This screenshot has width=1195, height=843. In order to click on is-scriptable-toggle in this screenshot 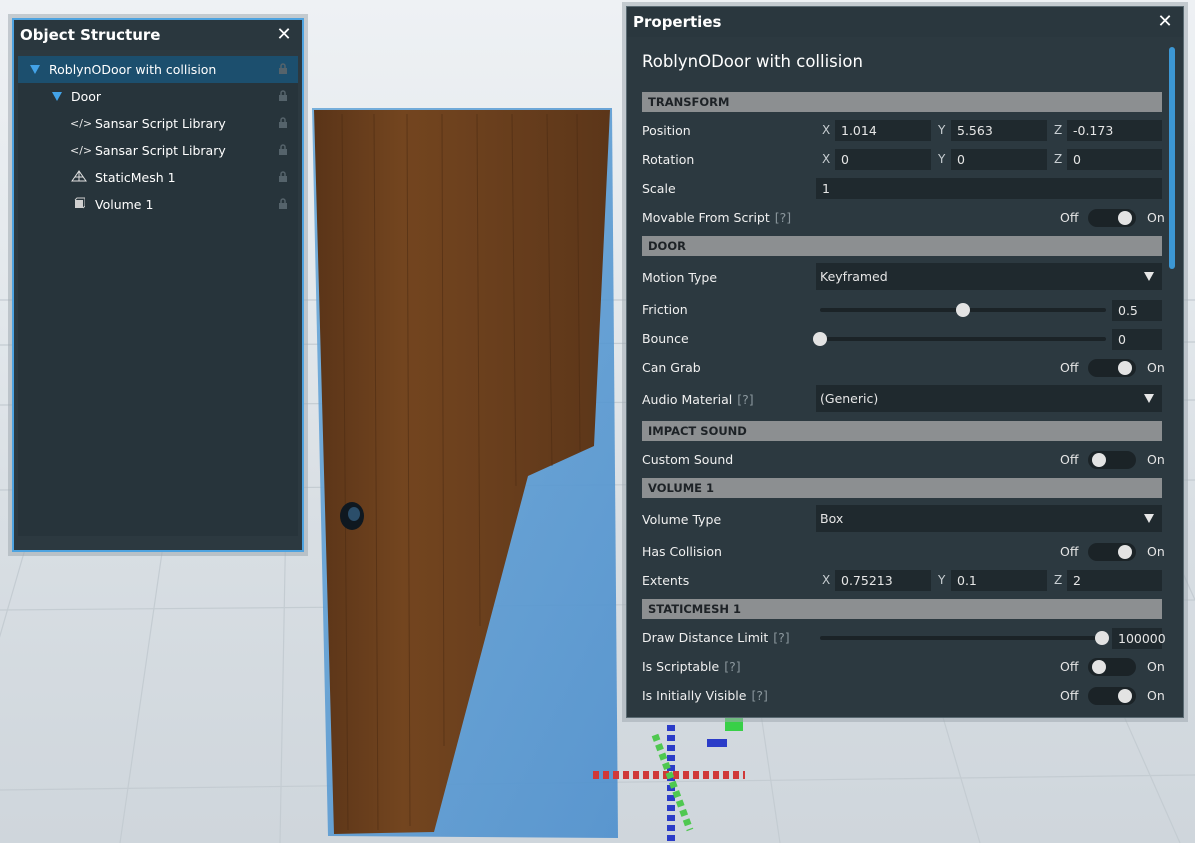, I will do `click(1112, 667)`.